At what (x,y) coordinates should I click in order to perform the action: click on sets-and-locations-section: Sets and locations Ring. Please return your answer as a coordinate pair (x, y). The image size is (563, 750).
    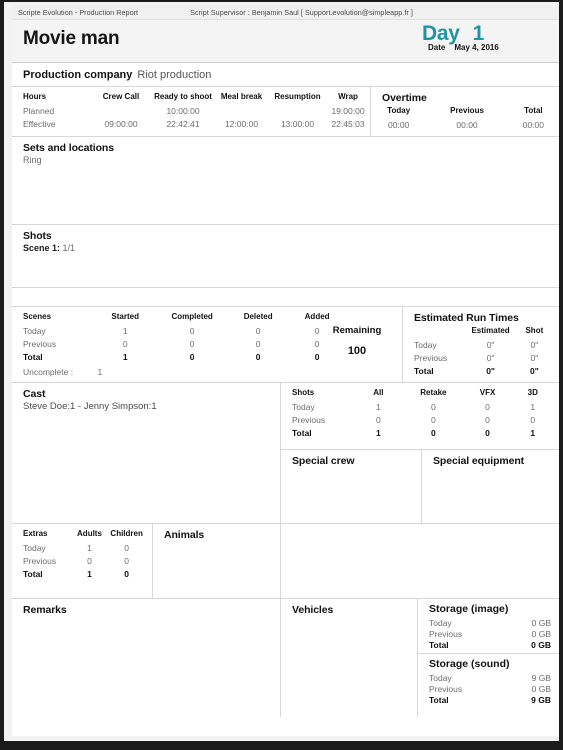
    Looking at the image, I should click on (285, 181).